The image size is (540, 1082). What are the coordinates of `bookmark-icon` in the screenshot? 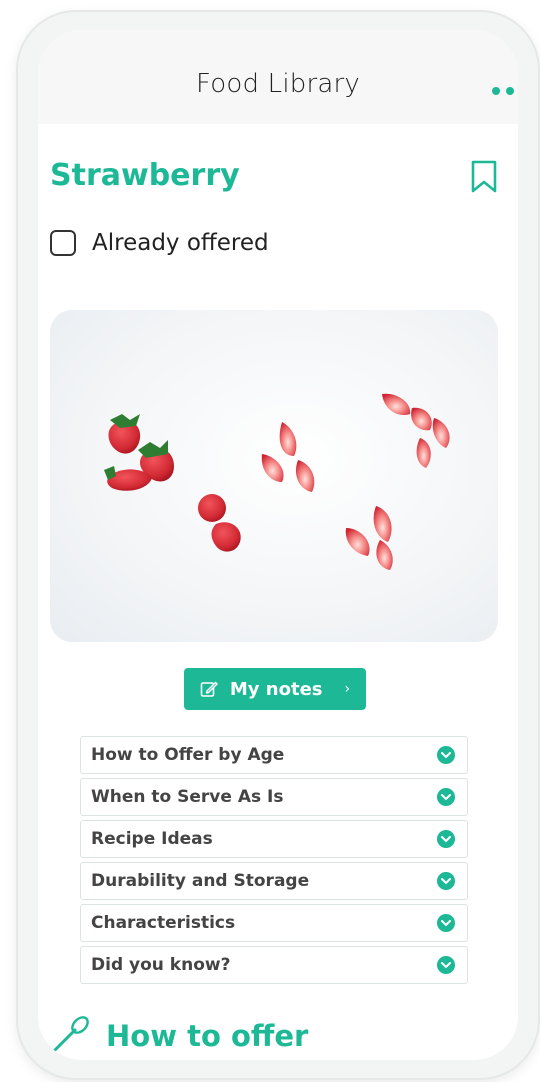 It's located at (484, 177).